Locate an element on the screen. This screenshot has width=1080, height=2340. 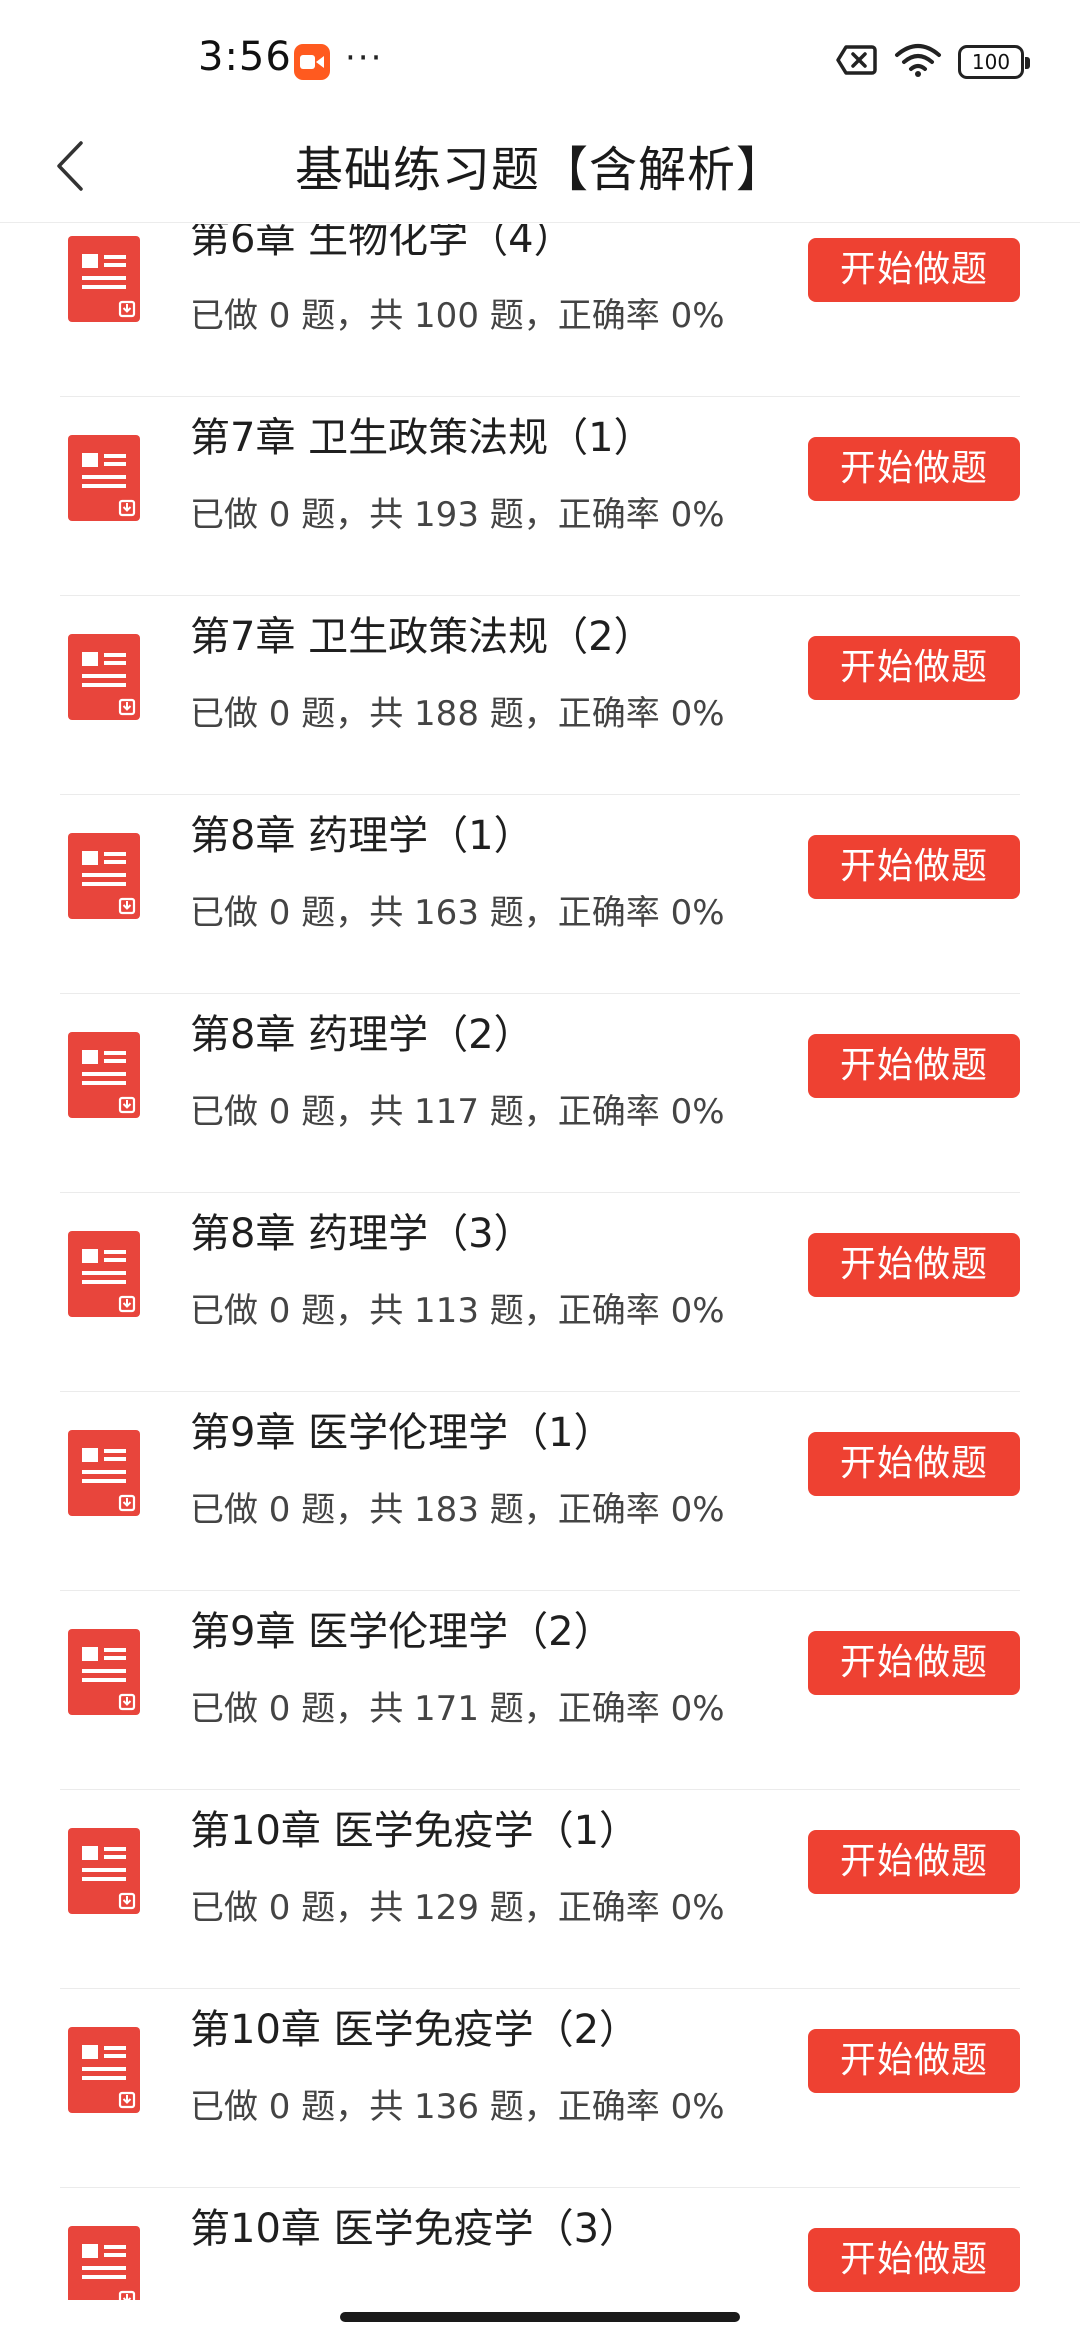
item-stats: 已做 0 题，共 183 题，正确率 0% is located at coordinates (457, 1510).